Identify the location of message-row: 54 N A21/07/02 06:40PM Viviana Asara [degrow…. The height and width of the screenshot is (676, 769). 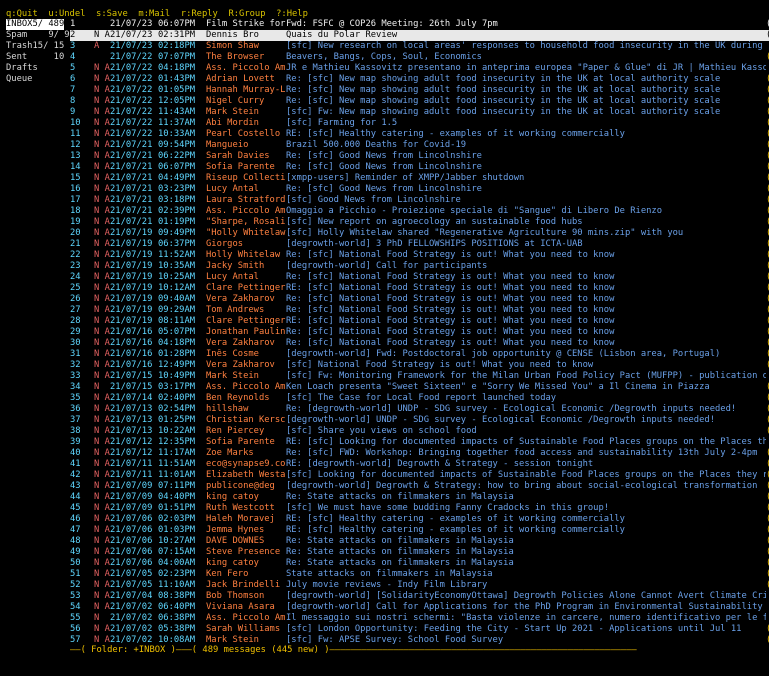
(419, 607).